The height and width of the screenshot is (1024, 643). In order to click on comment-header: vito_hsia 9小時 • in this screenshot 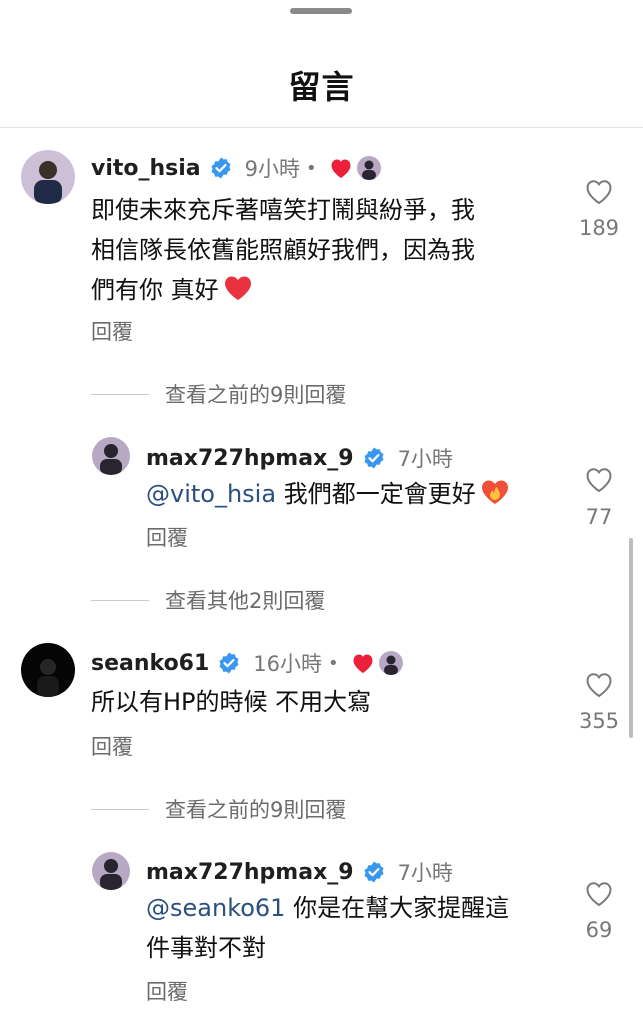, I will do `click(236, 168)`.